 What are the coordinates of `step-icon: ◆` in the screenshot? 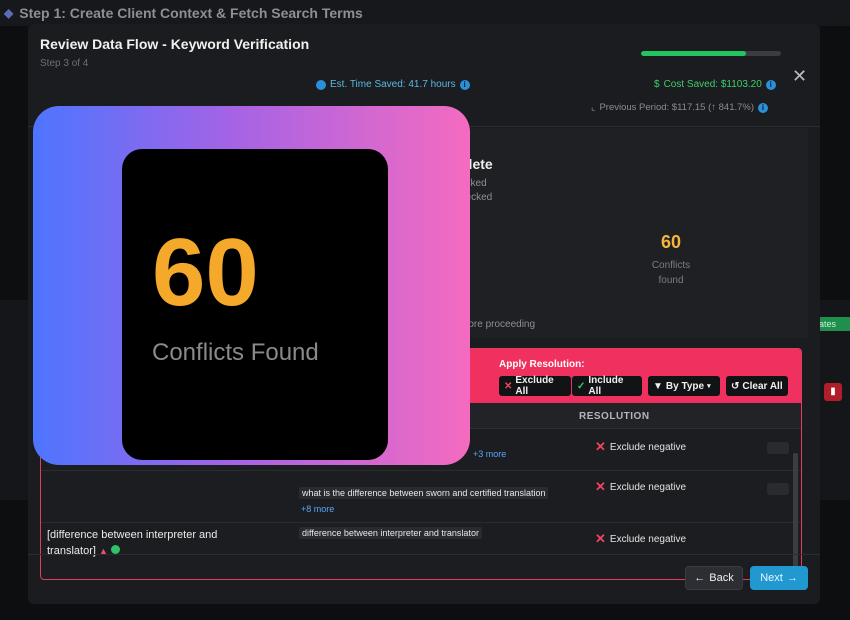 It's located at (9, 13).